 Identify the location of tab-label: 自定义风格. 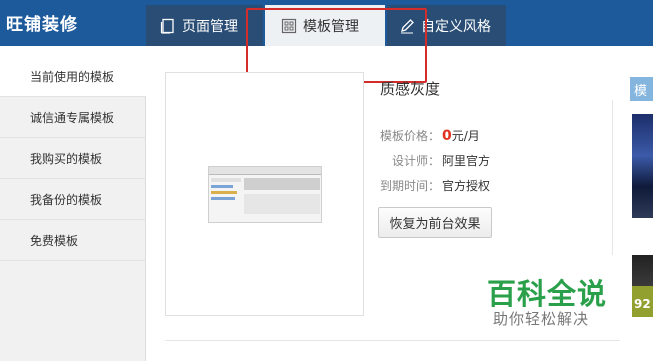
(456, 26).